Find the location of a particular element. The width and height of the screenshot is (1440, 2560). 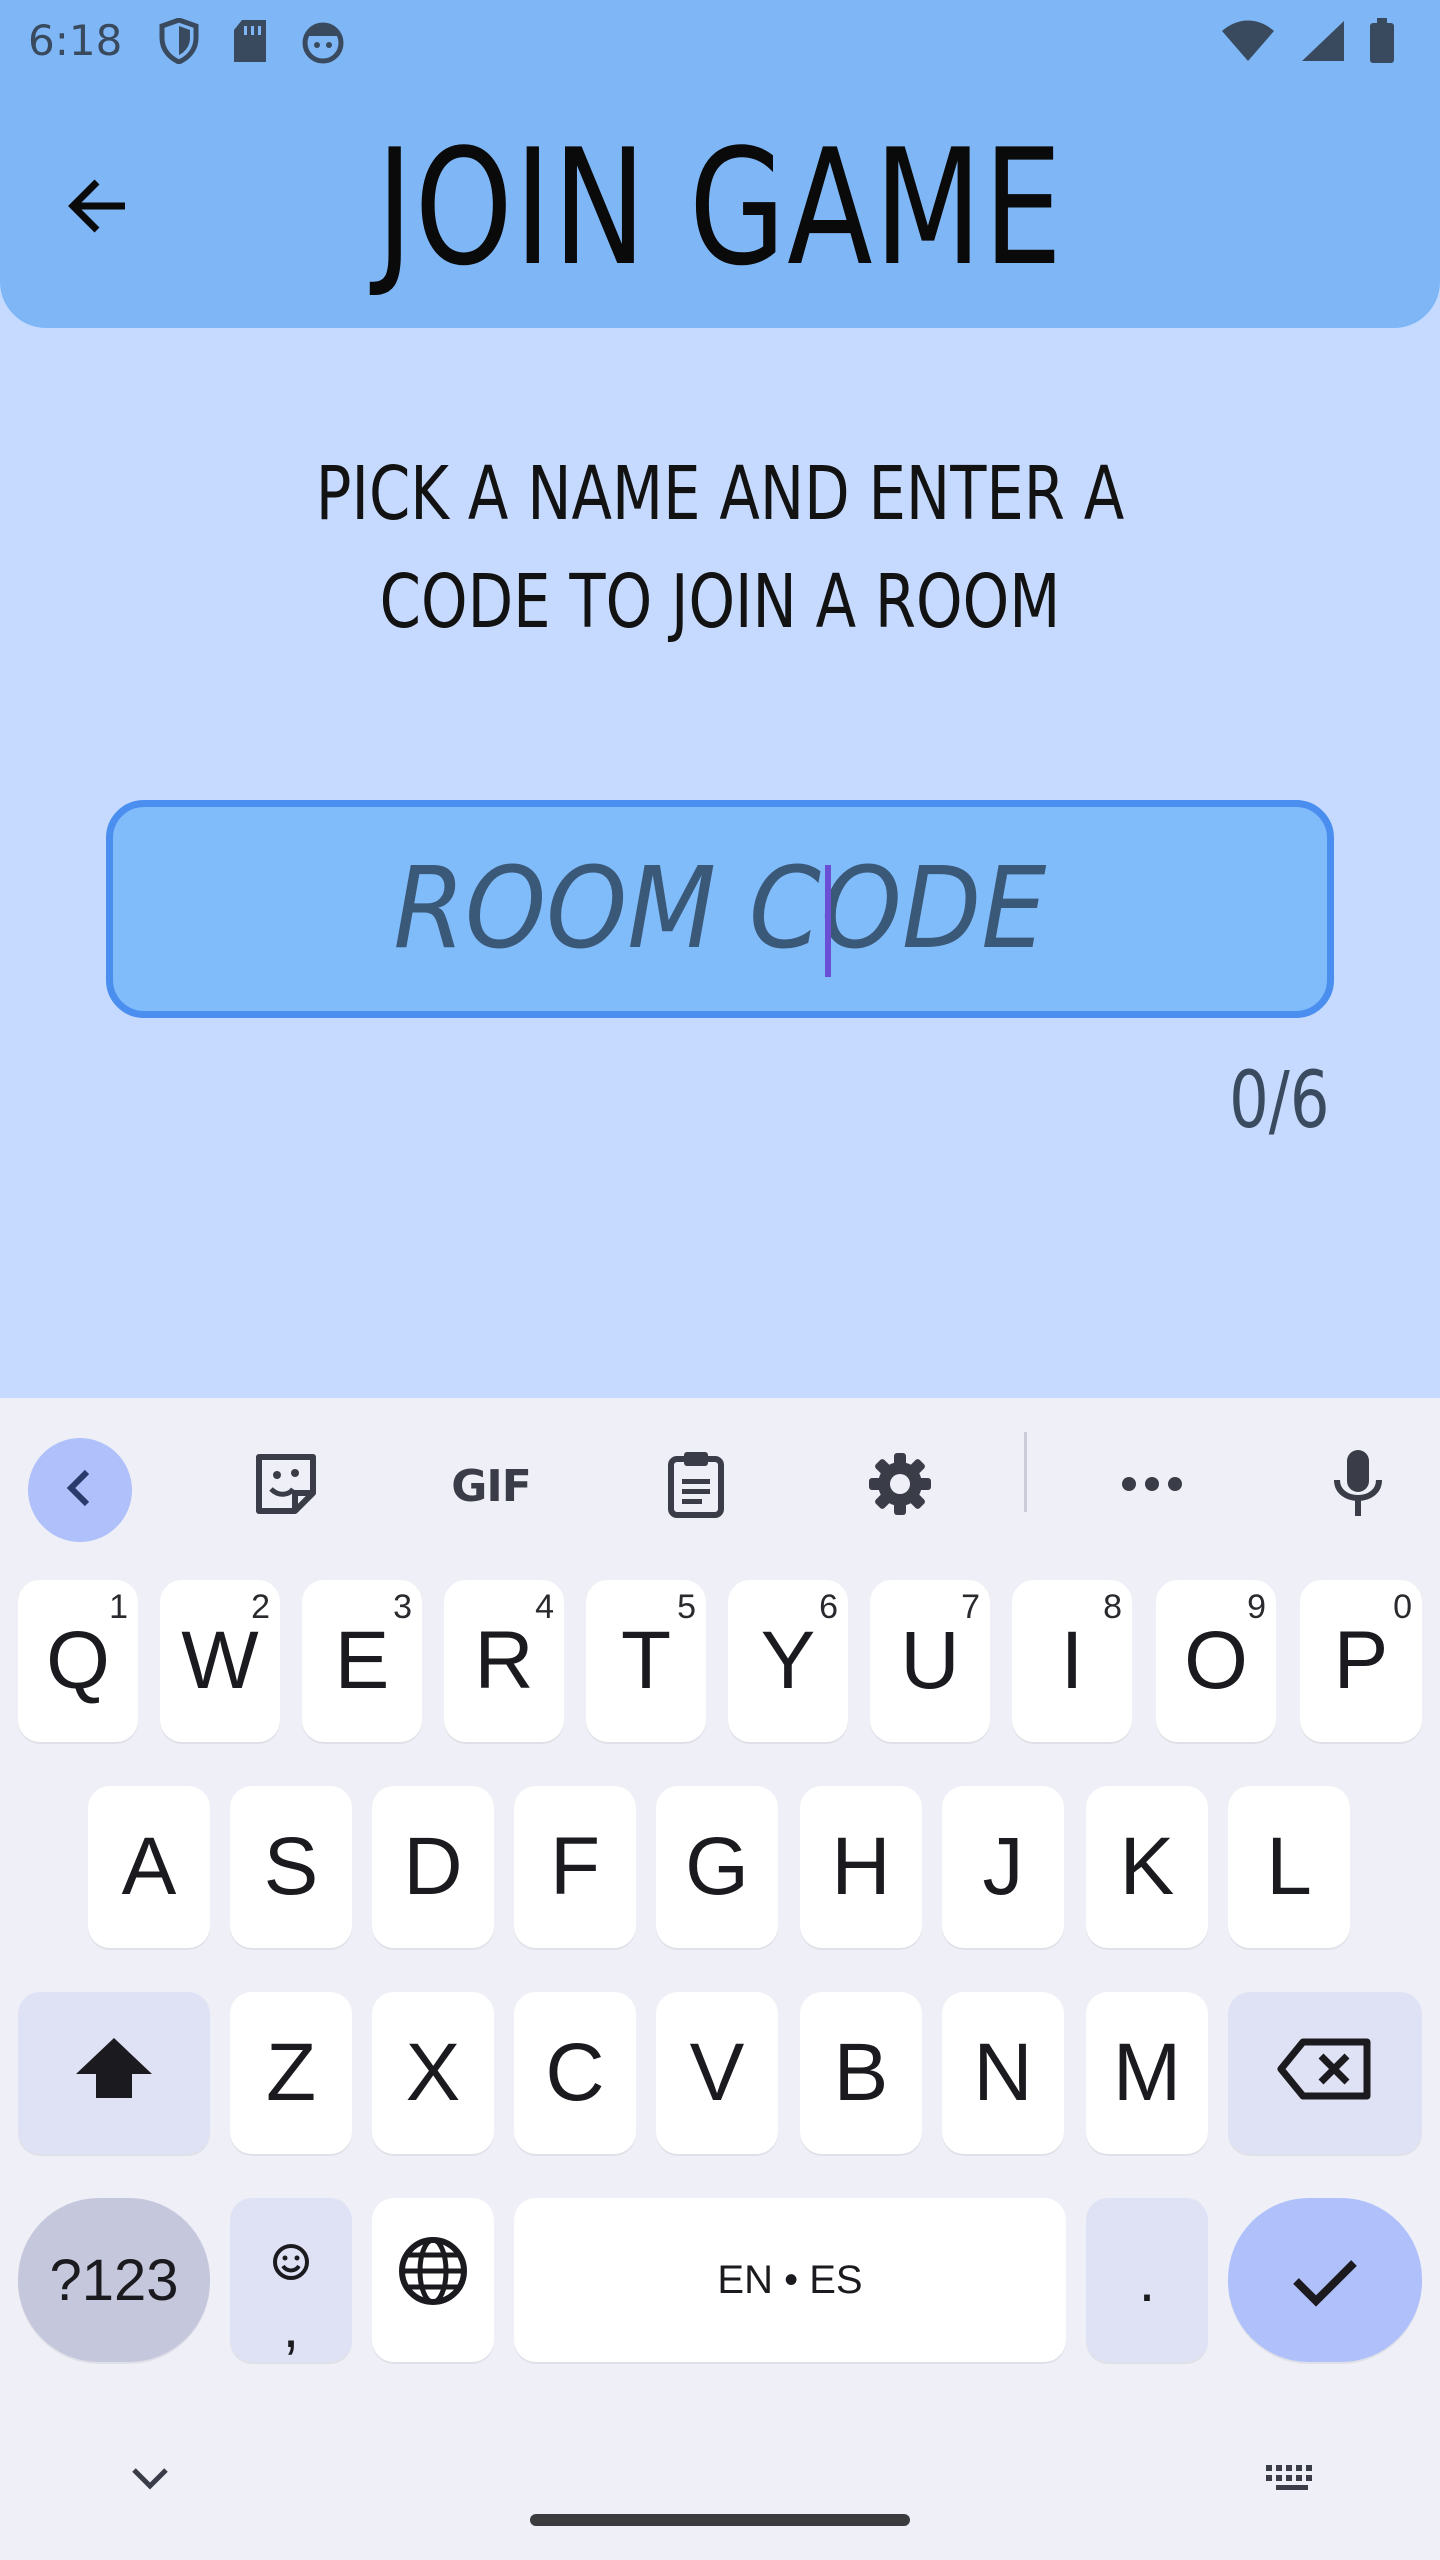

sticker-button is located at coordinates (286, 1486).